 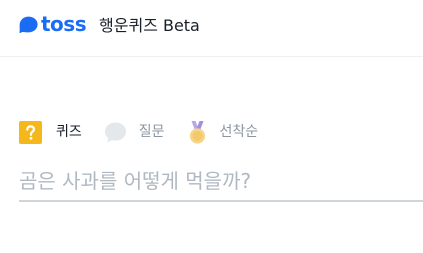 I want to click on tab-bar: 퀴즈 질문 선착순, so click(x=148, y=132).